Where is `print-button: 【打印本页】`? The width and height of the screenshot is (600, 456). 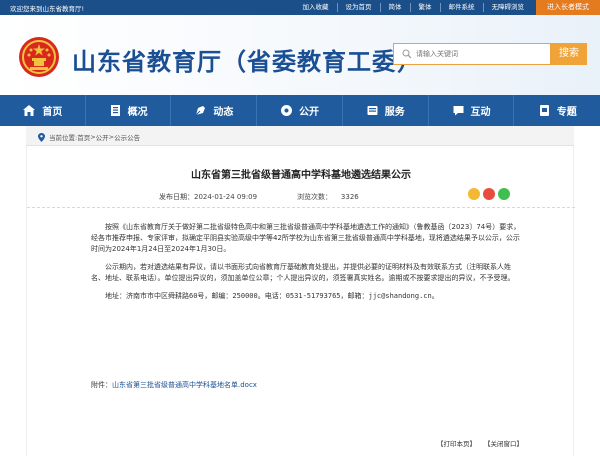
print-button: 【打印本页】 is located at coordinates (456, 443).